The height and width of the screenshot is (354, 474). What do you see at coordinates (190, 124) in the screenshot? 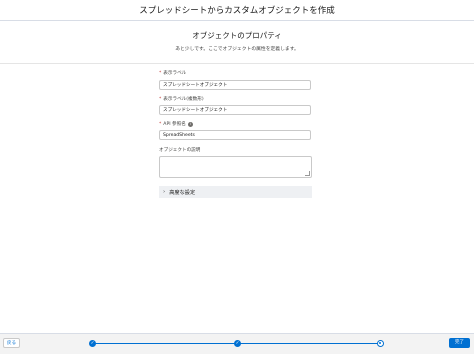
I see `info-icon: i` at bounding box center [190, 124].